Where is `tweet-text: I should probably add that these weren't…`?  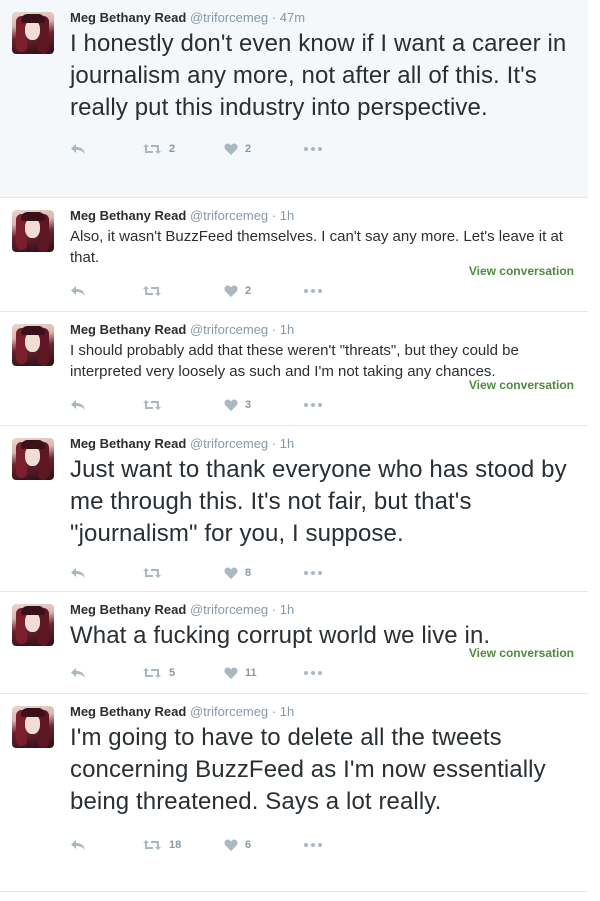
tweet-text: I should probably add that these weren't… is located at coordinates (294, 361).